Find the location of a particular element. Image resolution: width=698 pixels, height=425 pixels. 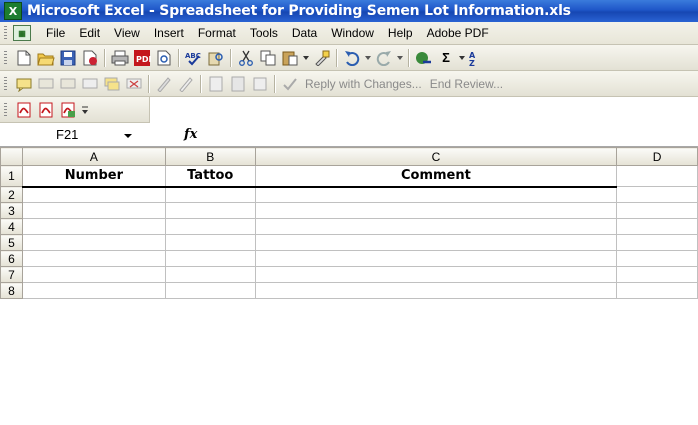

update-file-icon is located at coordinates (238, 84).